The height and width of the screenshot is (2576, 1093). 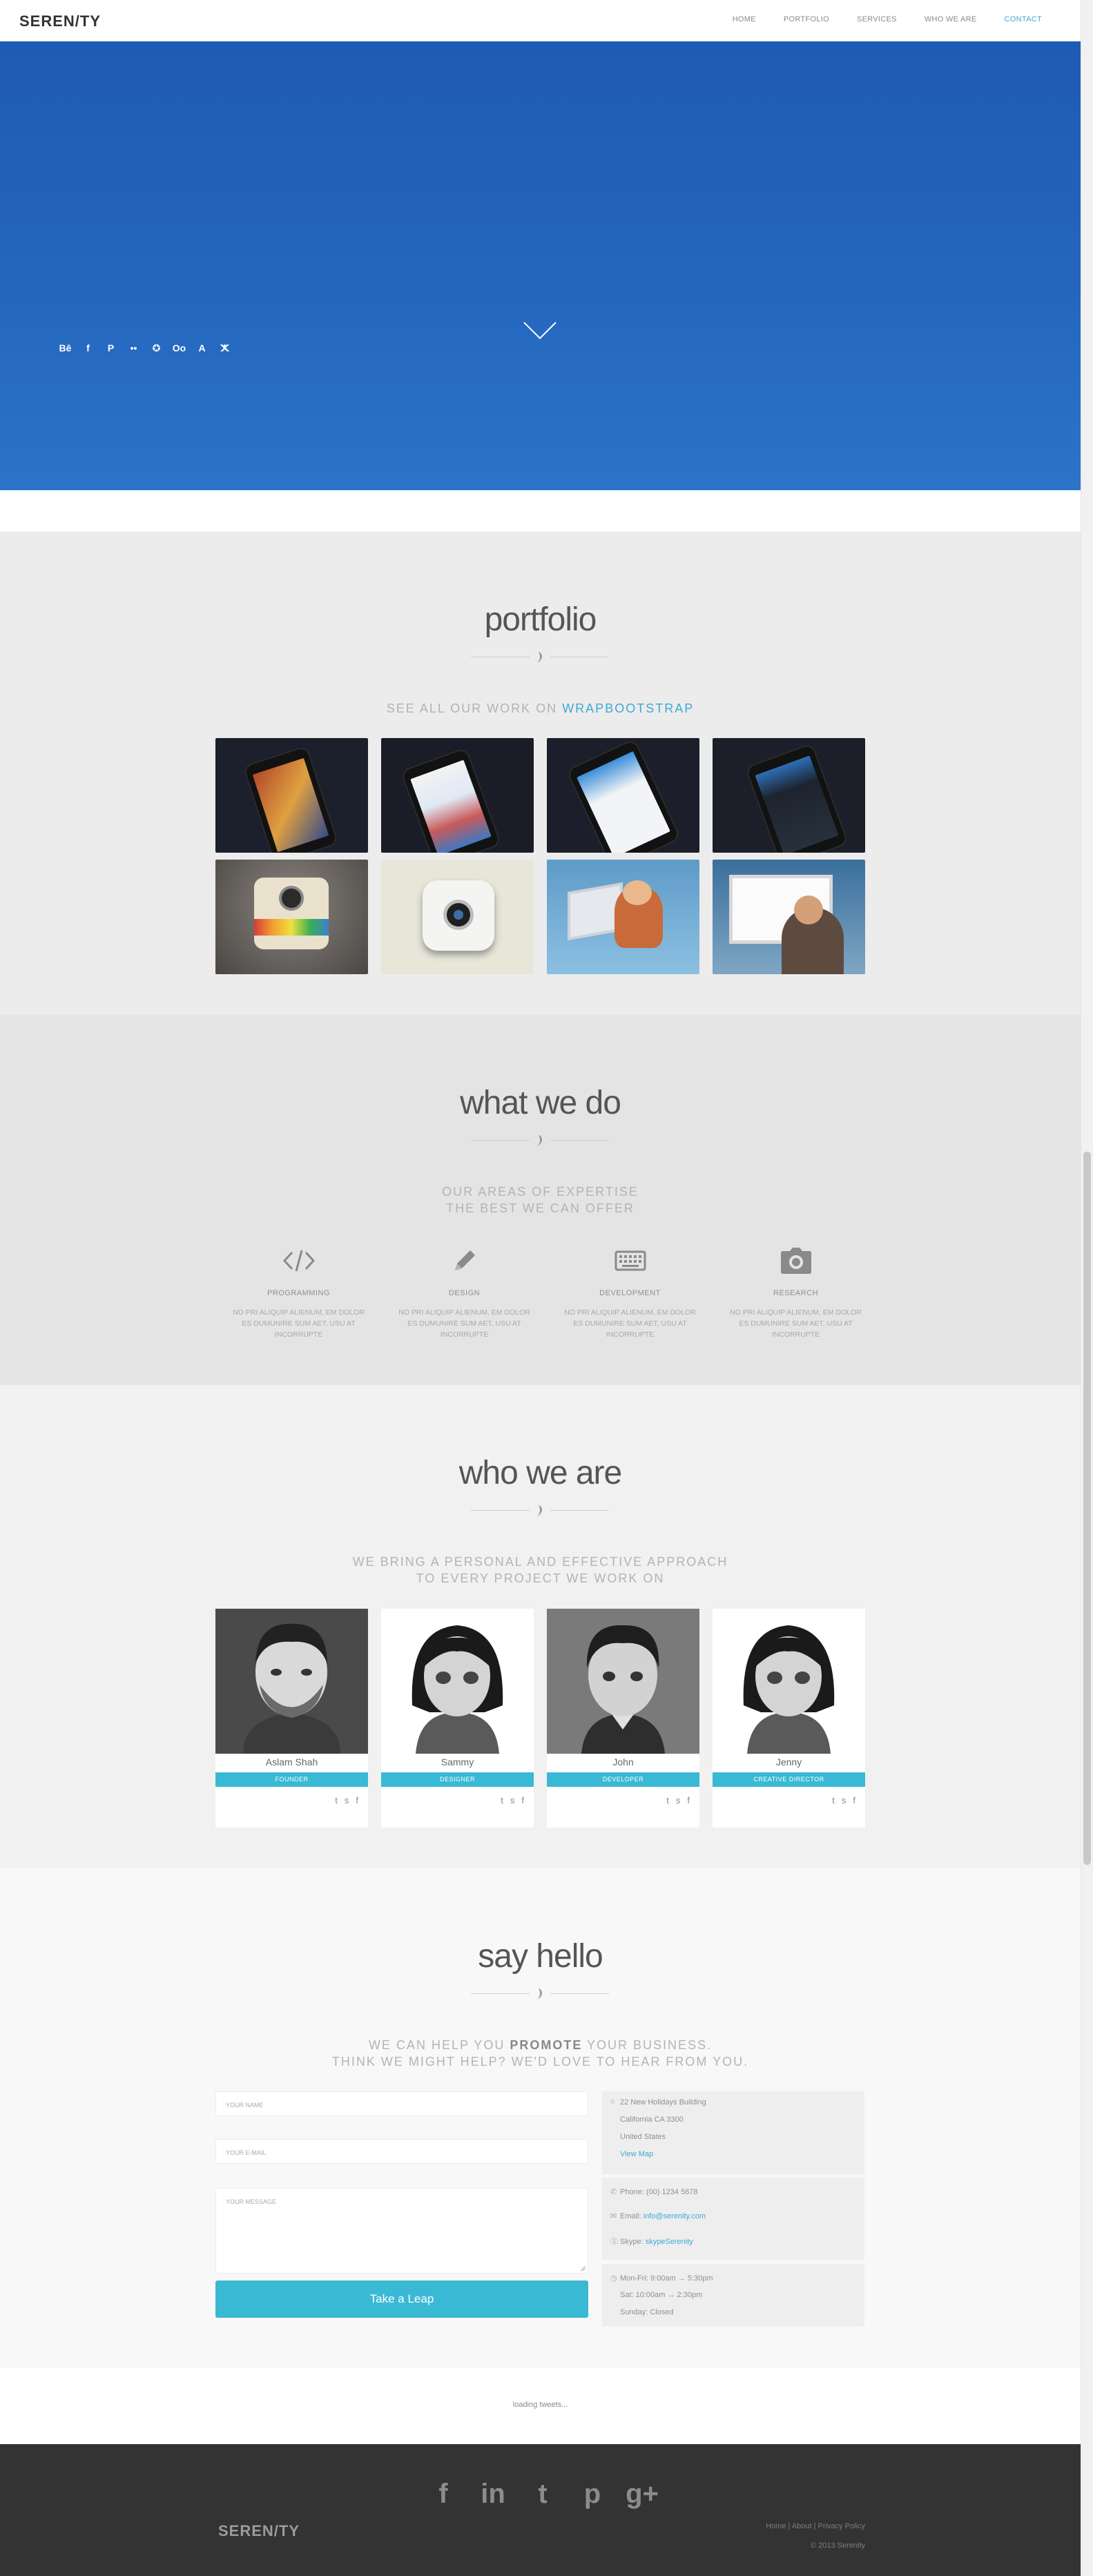 I want to click on footer-logo: SEREN/TY, so click(x=259, y=2531).